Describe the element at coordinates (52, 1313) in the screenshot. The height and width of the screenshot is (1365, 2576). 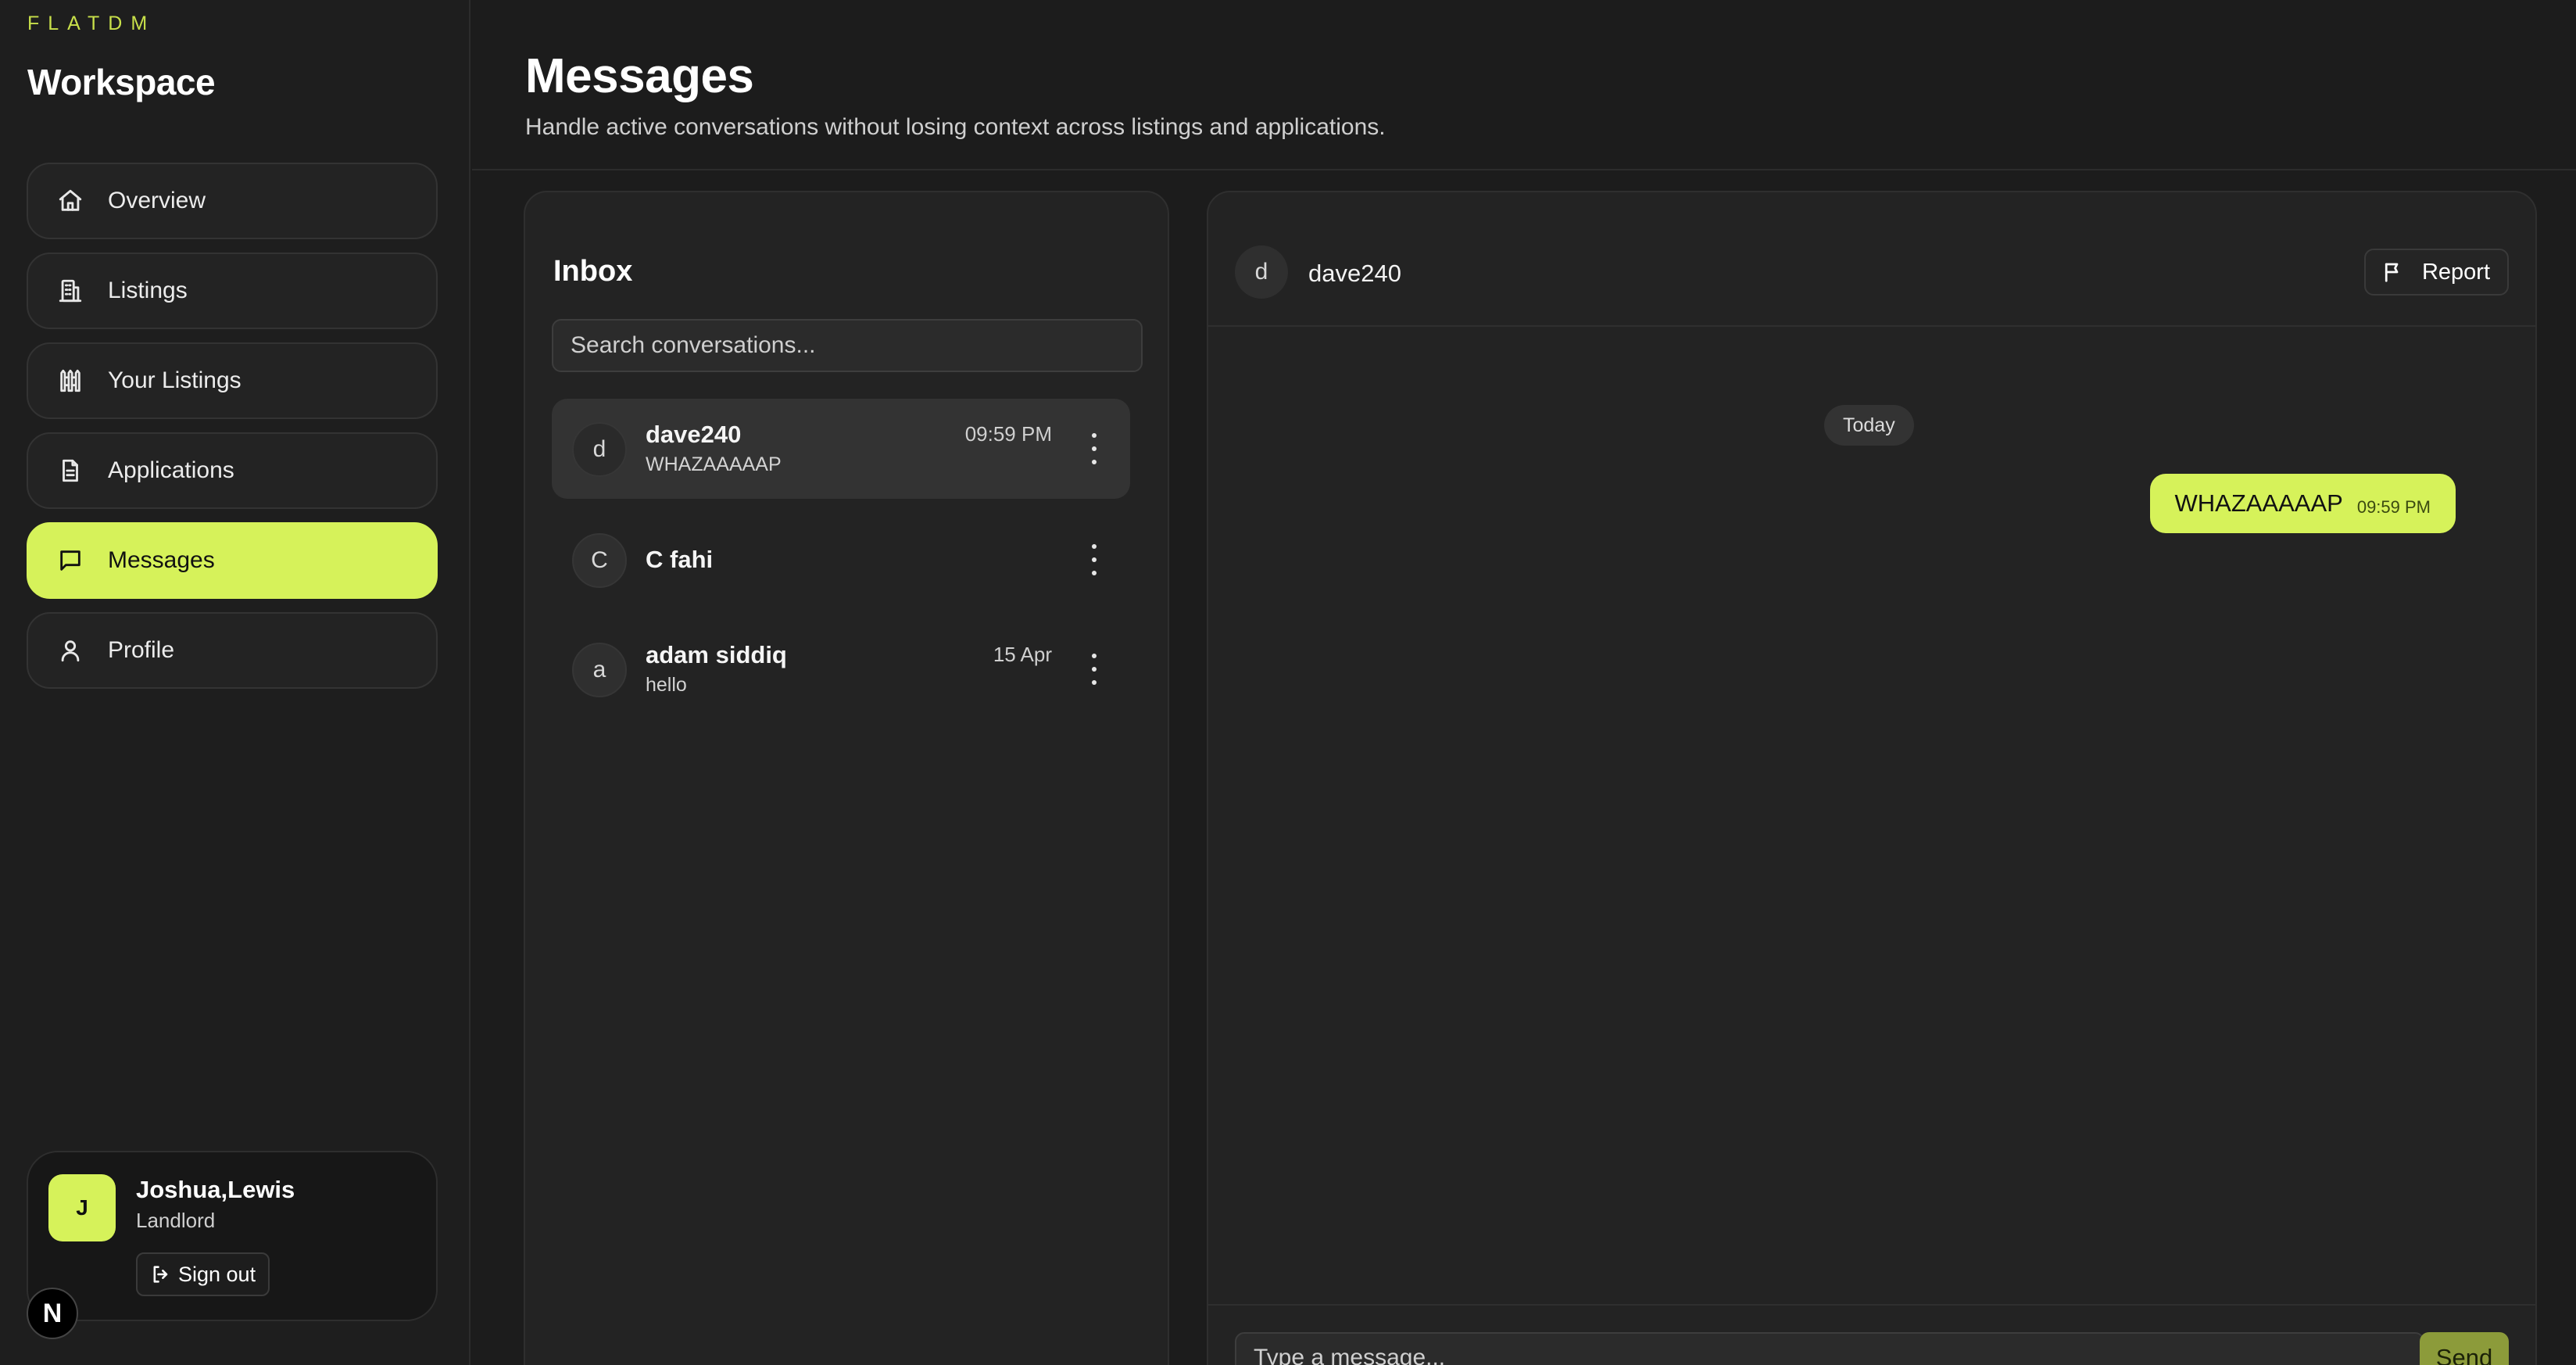
I see `next-badge-icon: N` at that location.